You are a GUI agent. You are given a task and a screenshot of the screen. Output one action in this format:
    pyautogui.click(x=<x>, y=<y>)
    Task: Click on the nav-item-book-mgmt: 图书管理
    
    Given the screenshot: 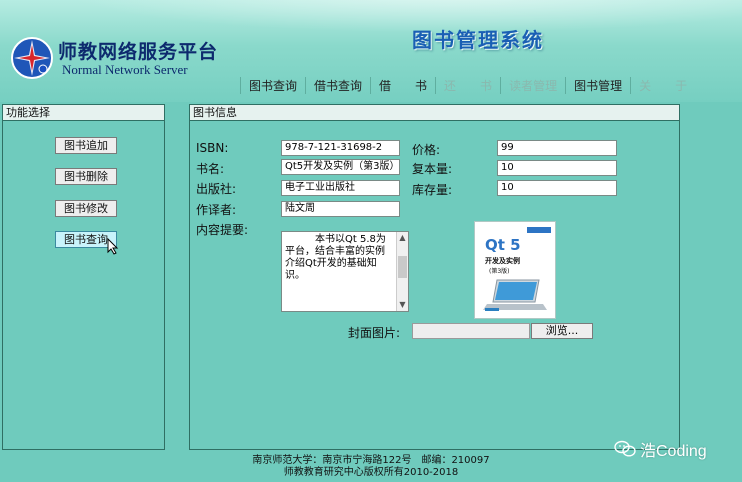 What is the action you would take?
    pyautogui.click(x=597, y=85)
    